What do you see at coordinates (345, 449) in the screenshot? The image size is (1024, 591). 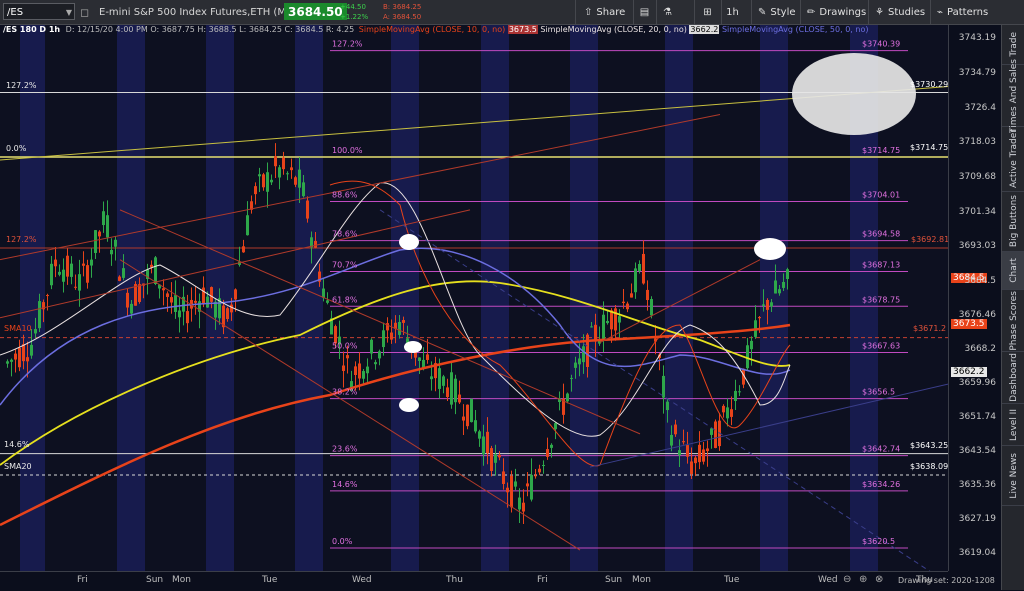 I see `fib-percent-label: 23.6%` at bounding box center [345, 449].